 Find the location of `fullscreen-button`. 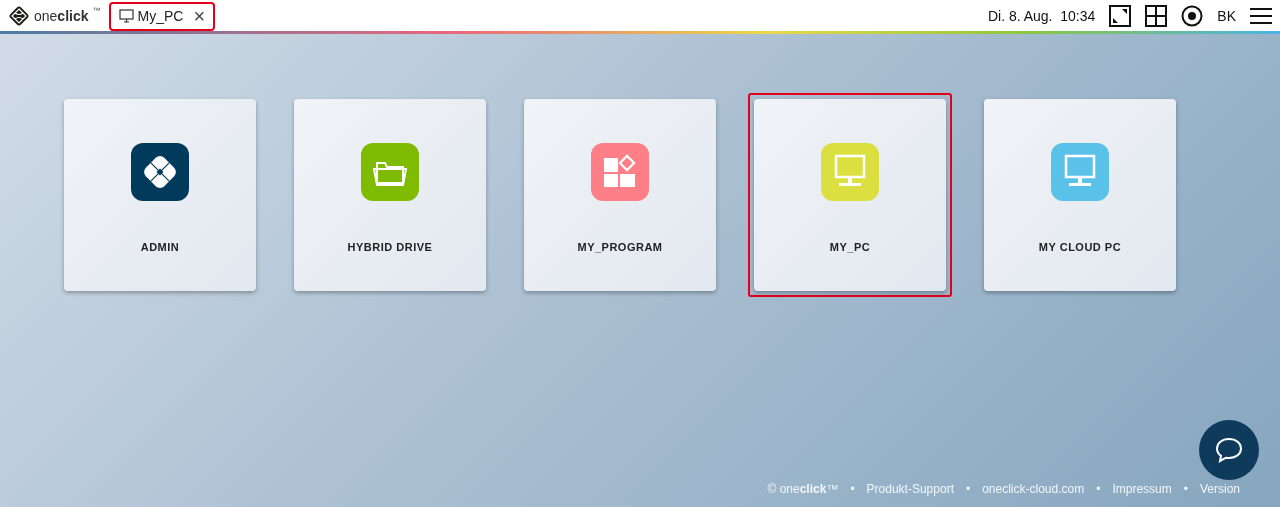

fullscreen-button is located at coordinates (1120, 16).